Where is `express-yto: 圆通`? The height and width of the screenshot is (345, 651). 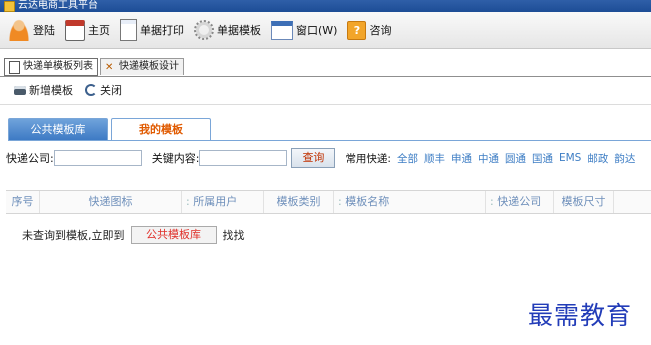 express-yto: 圆通 is located at coordinates (515, 158).